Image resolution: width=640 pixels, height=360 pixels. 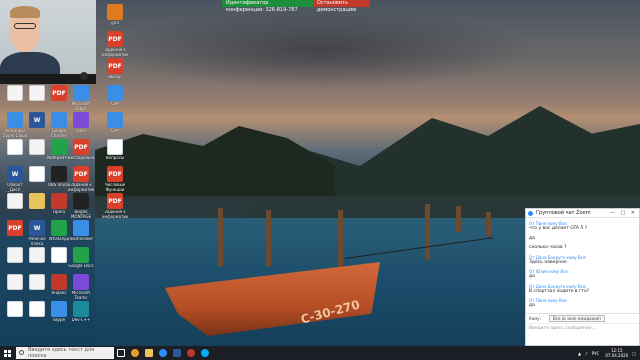 I want to click on desktop-icon: Dev-C++, so click(x=81, y=315).